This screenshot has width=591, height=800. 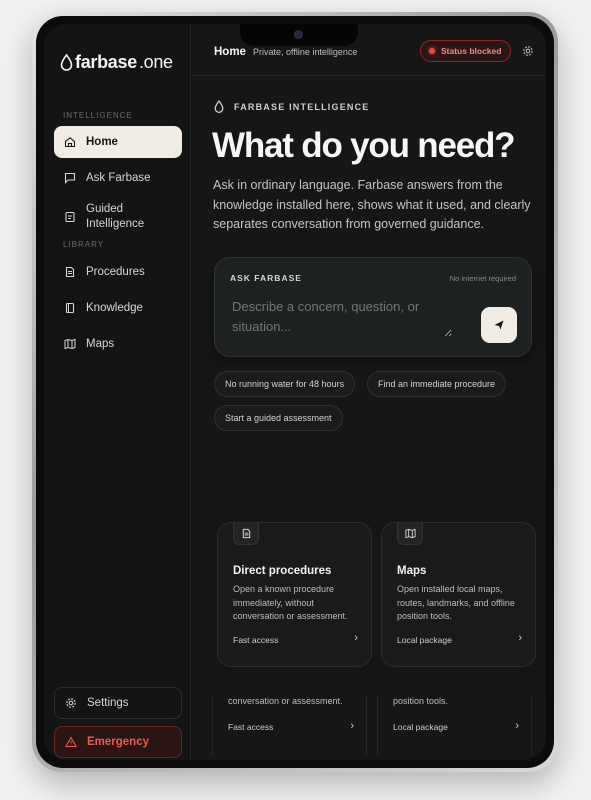 I want to click on card-behind: position tools. Local package ›, so click(x=454, y=726).